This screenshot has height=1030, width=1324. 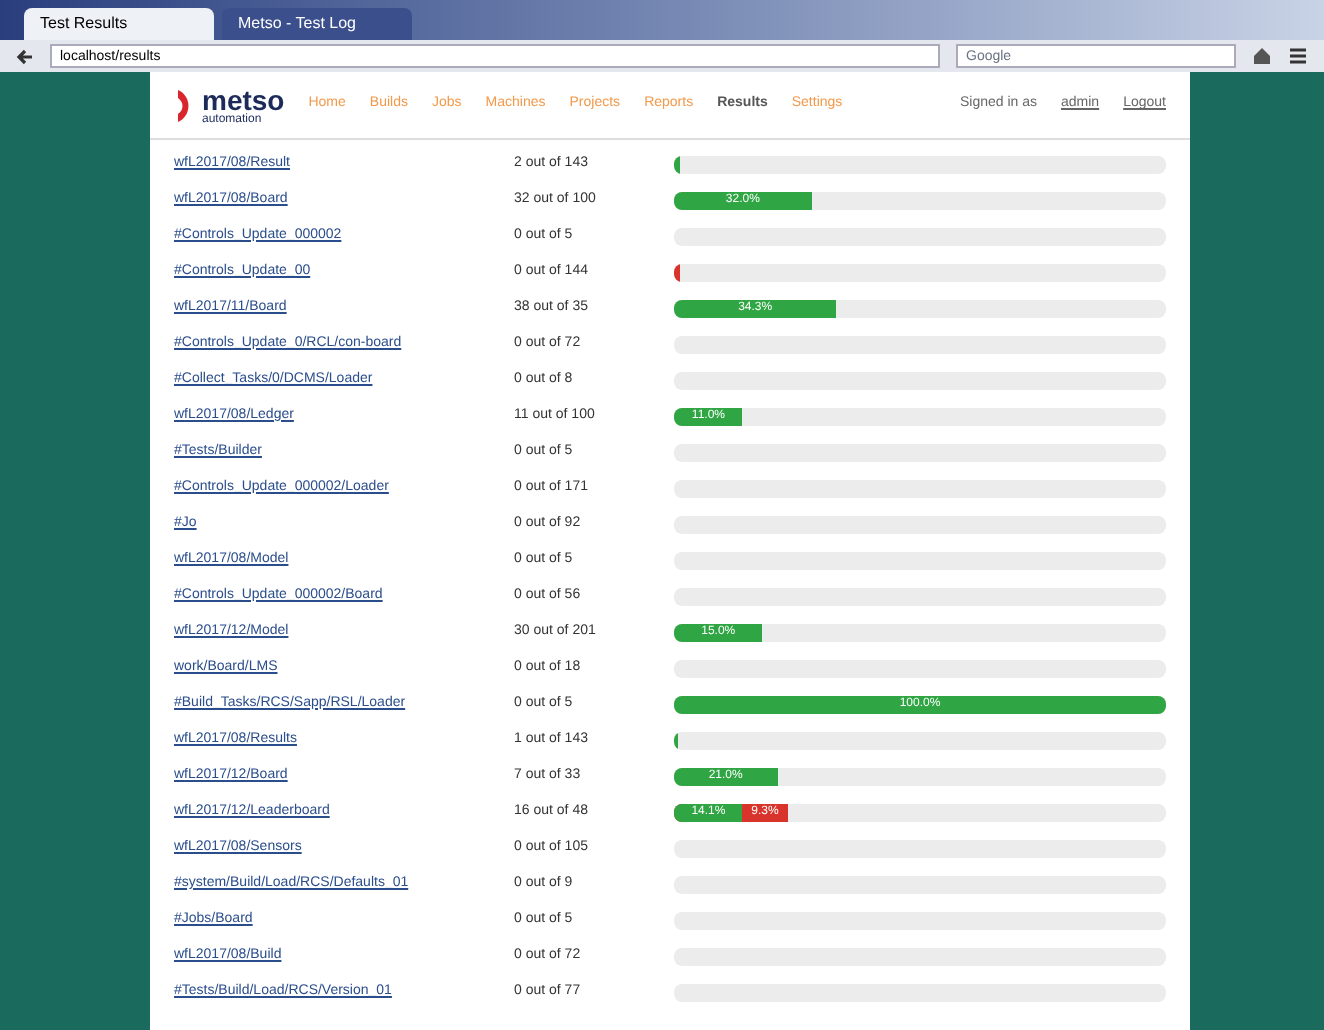 What do you see at coordinates (317, 24) in the screenshot?
I see `browser-tab: Metso - Test Log` at bounding box center [317, 24].